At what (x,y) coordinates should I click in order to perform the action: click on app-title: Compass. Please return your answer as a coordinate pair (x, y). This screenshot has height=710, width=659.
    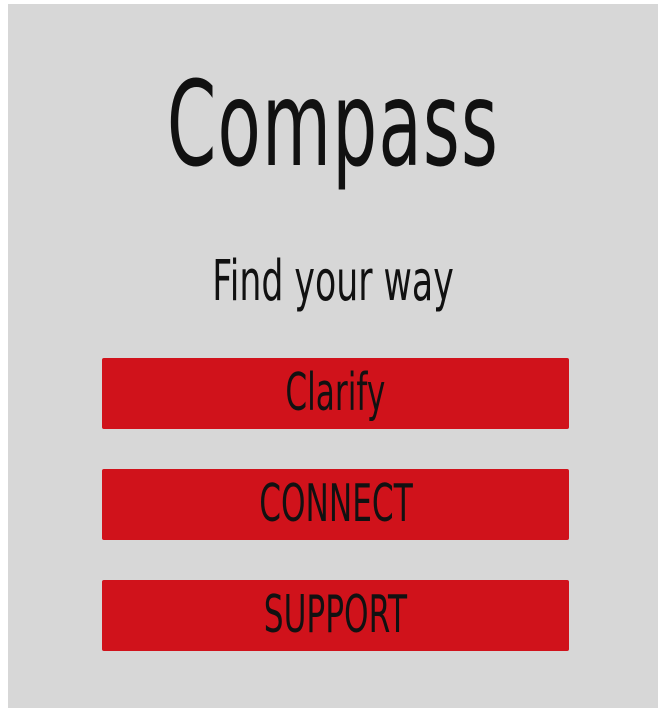
    Looking at the image, I should click on (333, 124).